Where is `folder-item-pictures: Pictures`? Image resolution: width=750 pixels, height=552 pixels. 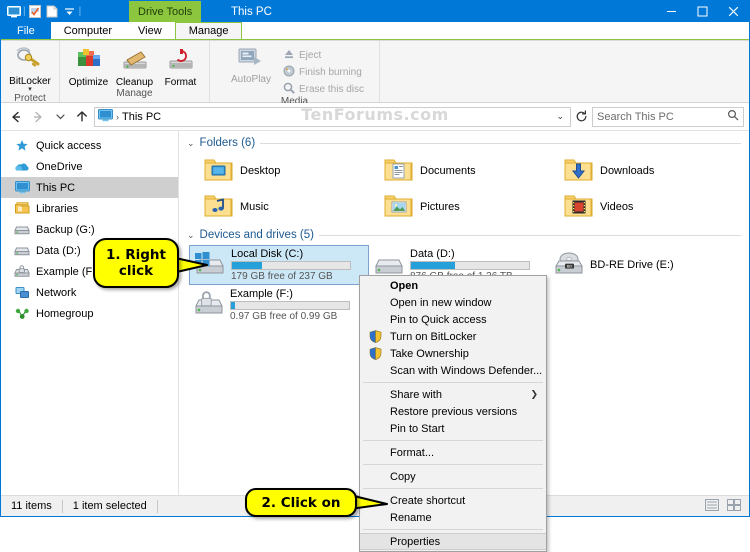 folder-item-pictures: Pictures is located at coordinates (473, 207).